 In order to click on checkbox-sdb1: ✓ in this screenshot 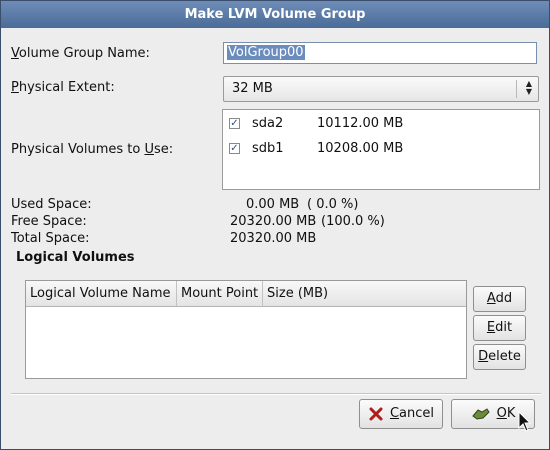, I will do `click(234, 148)`.